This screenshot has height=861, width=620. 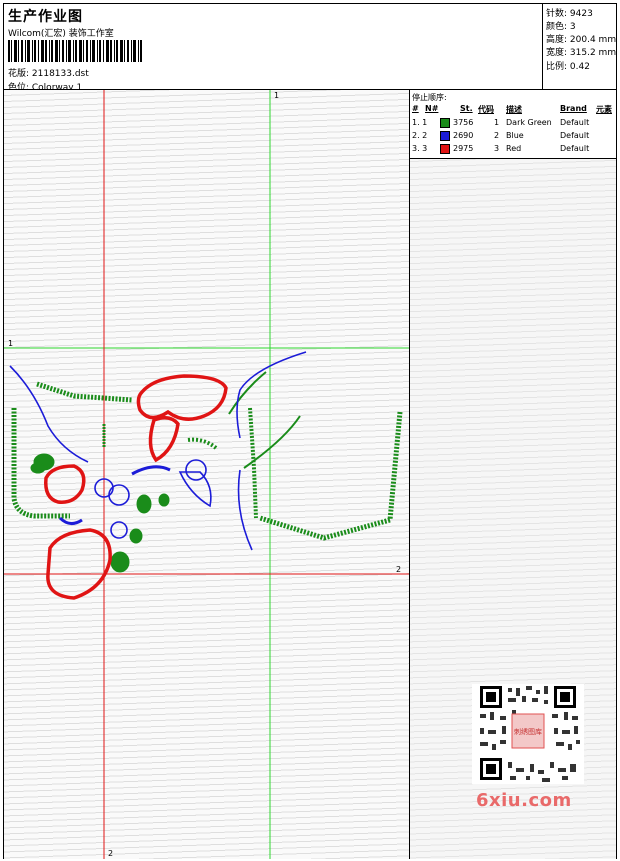 I want to click on site-watermark: 6xiu.com, so click(x=524, y=800).